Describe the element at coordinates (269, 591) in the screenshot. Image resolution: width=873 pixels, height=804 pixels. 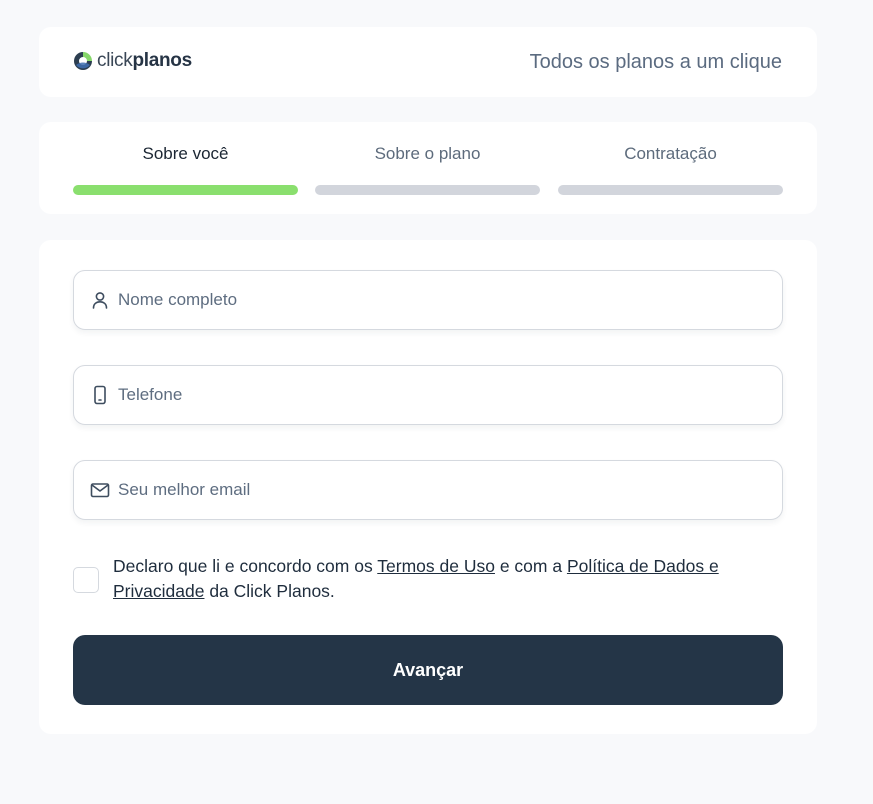
I see `consent-suffix: da Click Planos.` at that location.